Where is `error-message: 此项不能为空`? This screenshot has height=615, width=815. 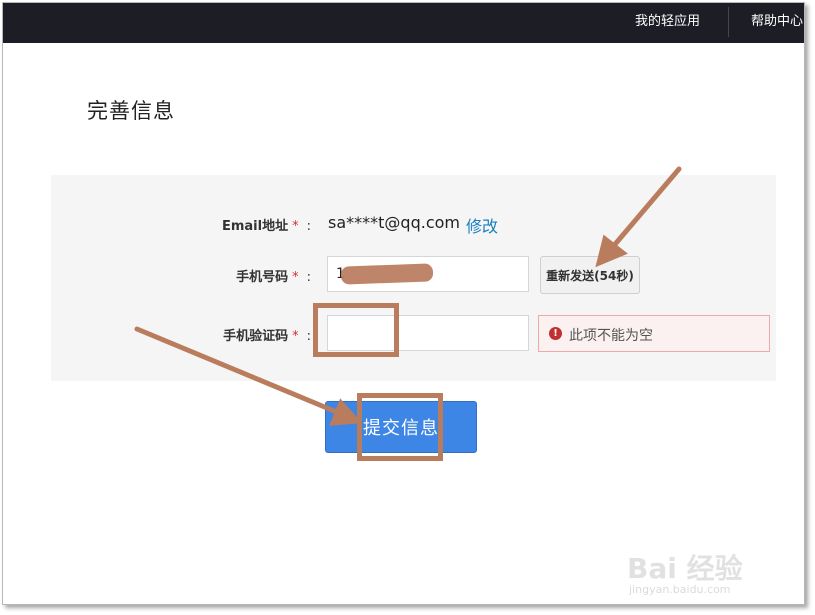 error-message: 此项不能为空 is located at coordinates (611, 336).